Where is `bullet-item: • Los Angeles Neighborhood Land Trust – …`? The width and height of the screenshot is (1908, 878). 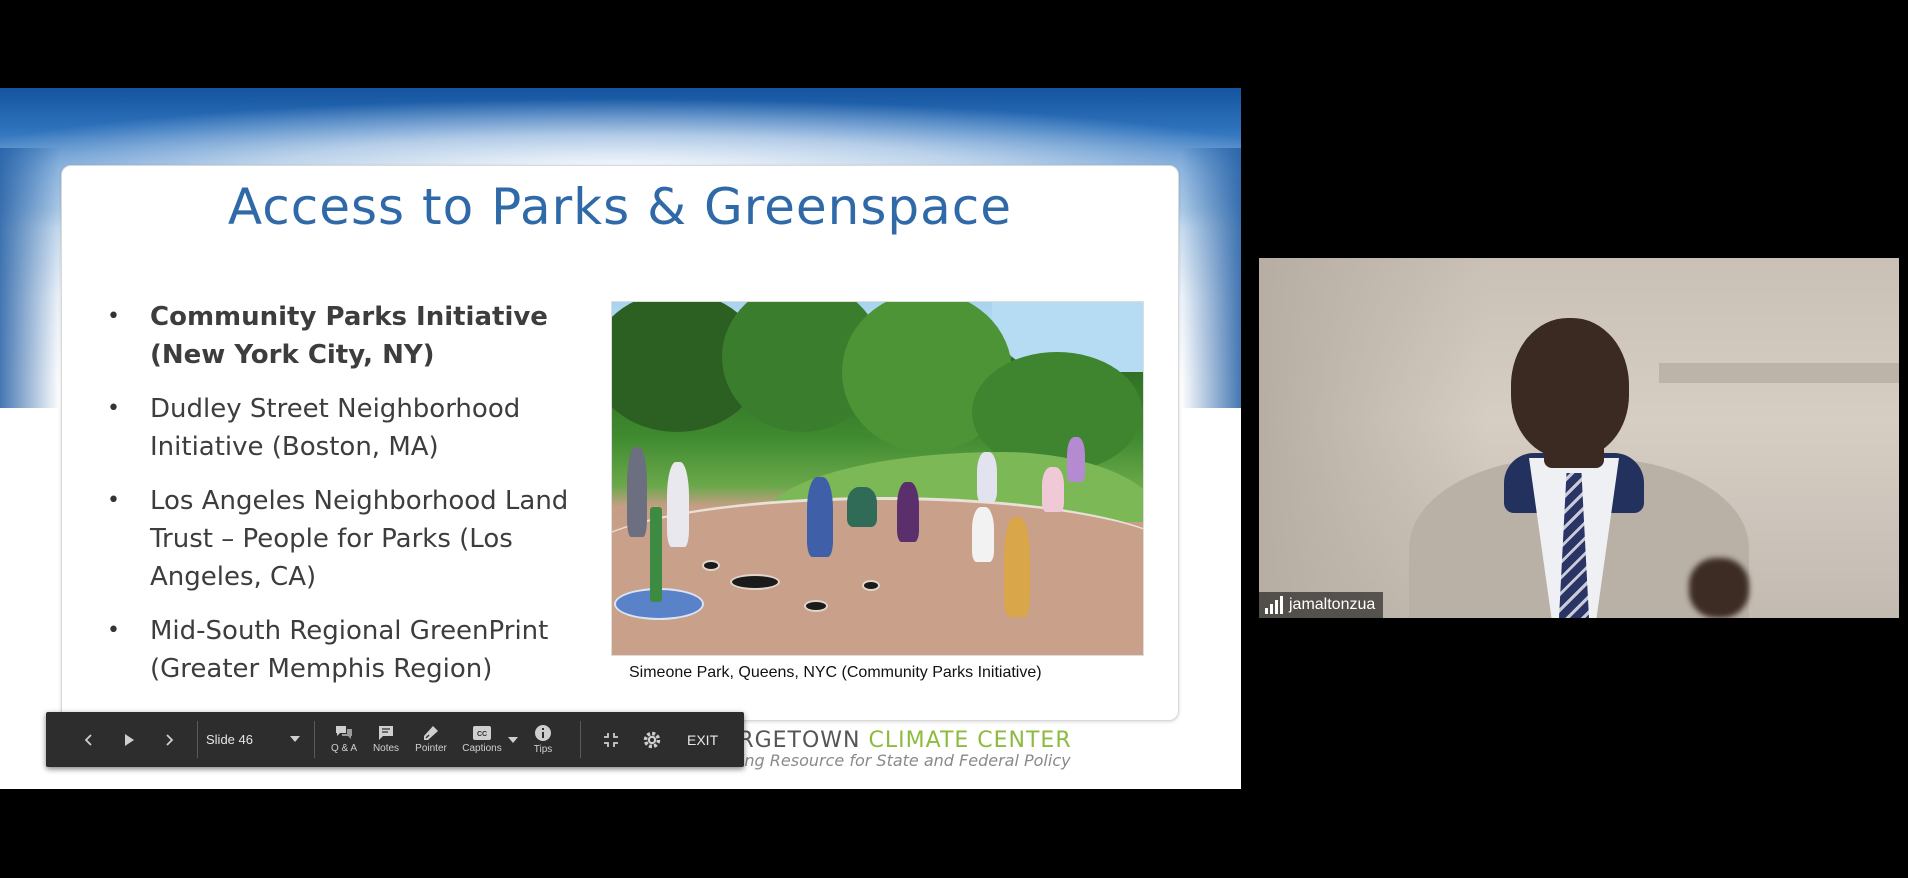 bullet-item: • Los Angeles Neighborhood Land Trust – … is located at coordinates (347, 539).